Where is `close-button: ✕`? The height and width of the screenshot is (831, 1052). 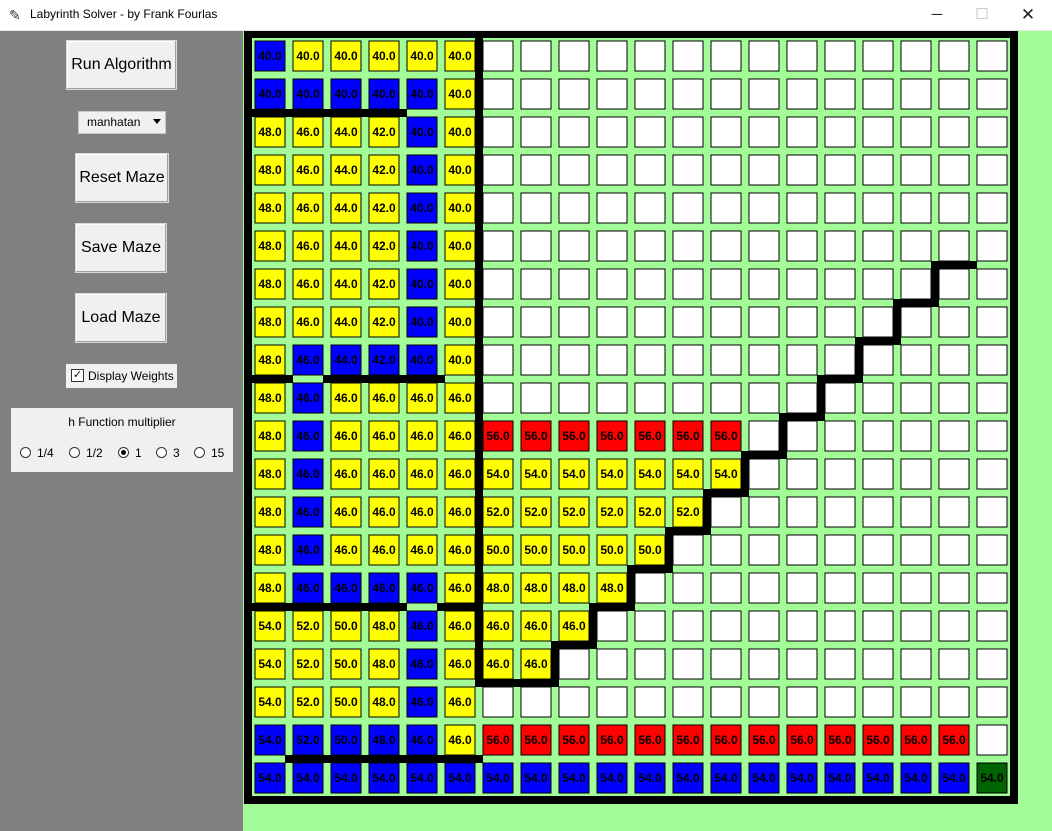
close-button: ✕ is located at coordinates (1028, 15).